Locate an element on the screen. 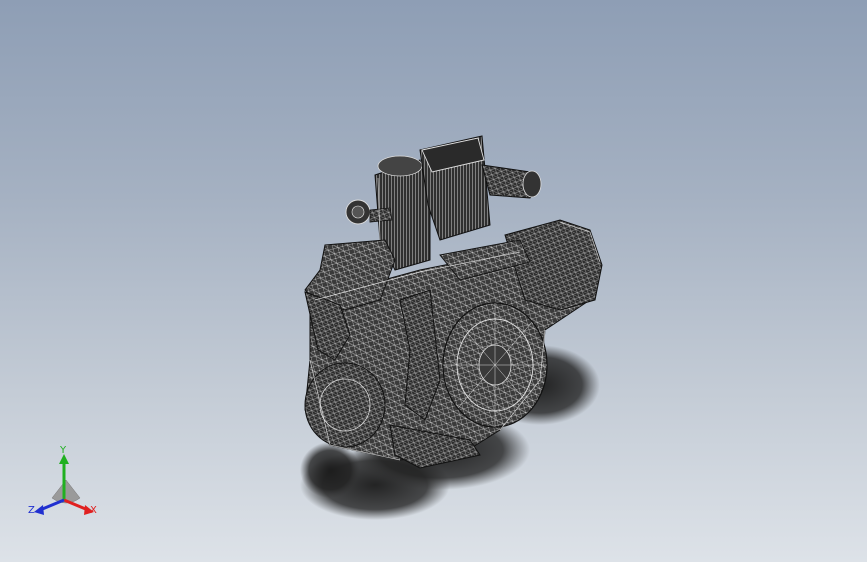 The image size is (867, 562). x-axis-label: X is located at coordinates (93, 510).